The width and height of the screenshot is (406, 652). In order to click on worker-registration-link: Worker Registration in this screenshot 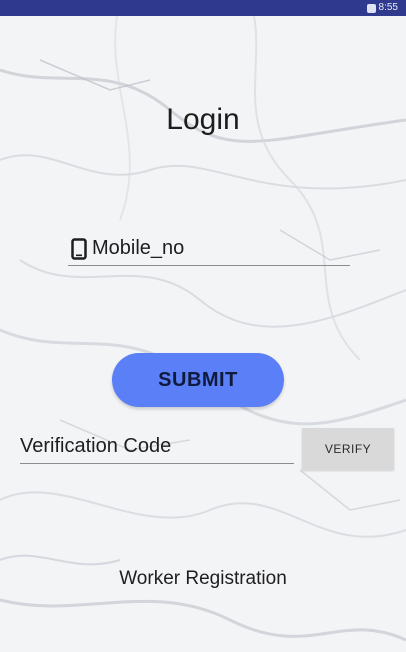, I will do `click(203, 579)`.